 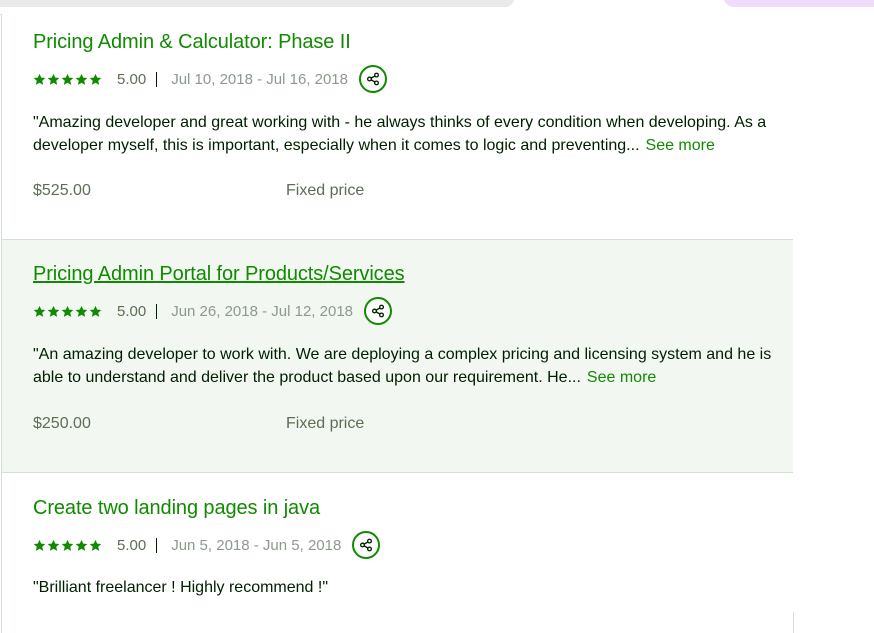 I want to click on promo-button, so click(x=799, y=3).